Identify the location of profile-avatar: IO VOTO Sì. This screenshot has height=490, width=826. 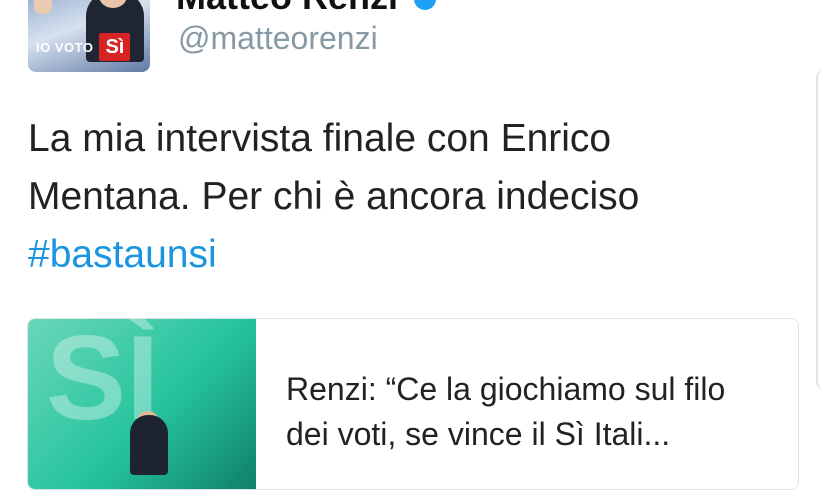
(89, 36).